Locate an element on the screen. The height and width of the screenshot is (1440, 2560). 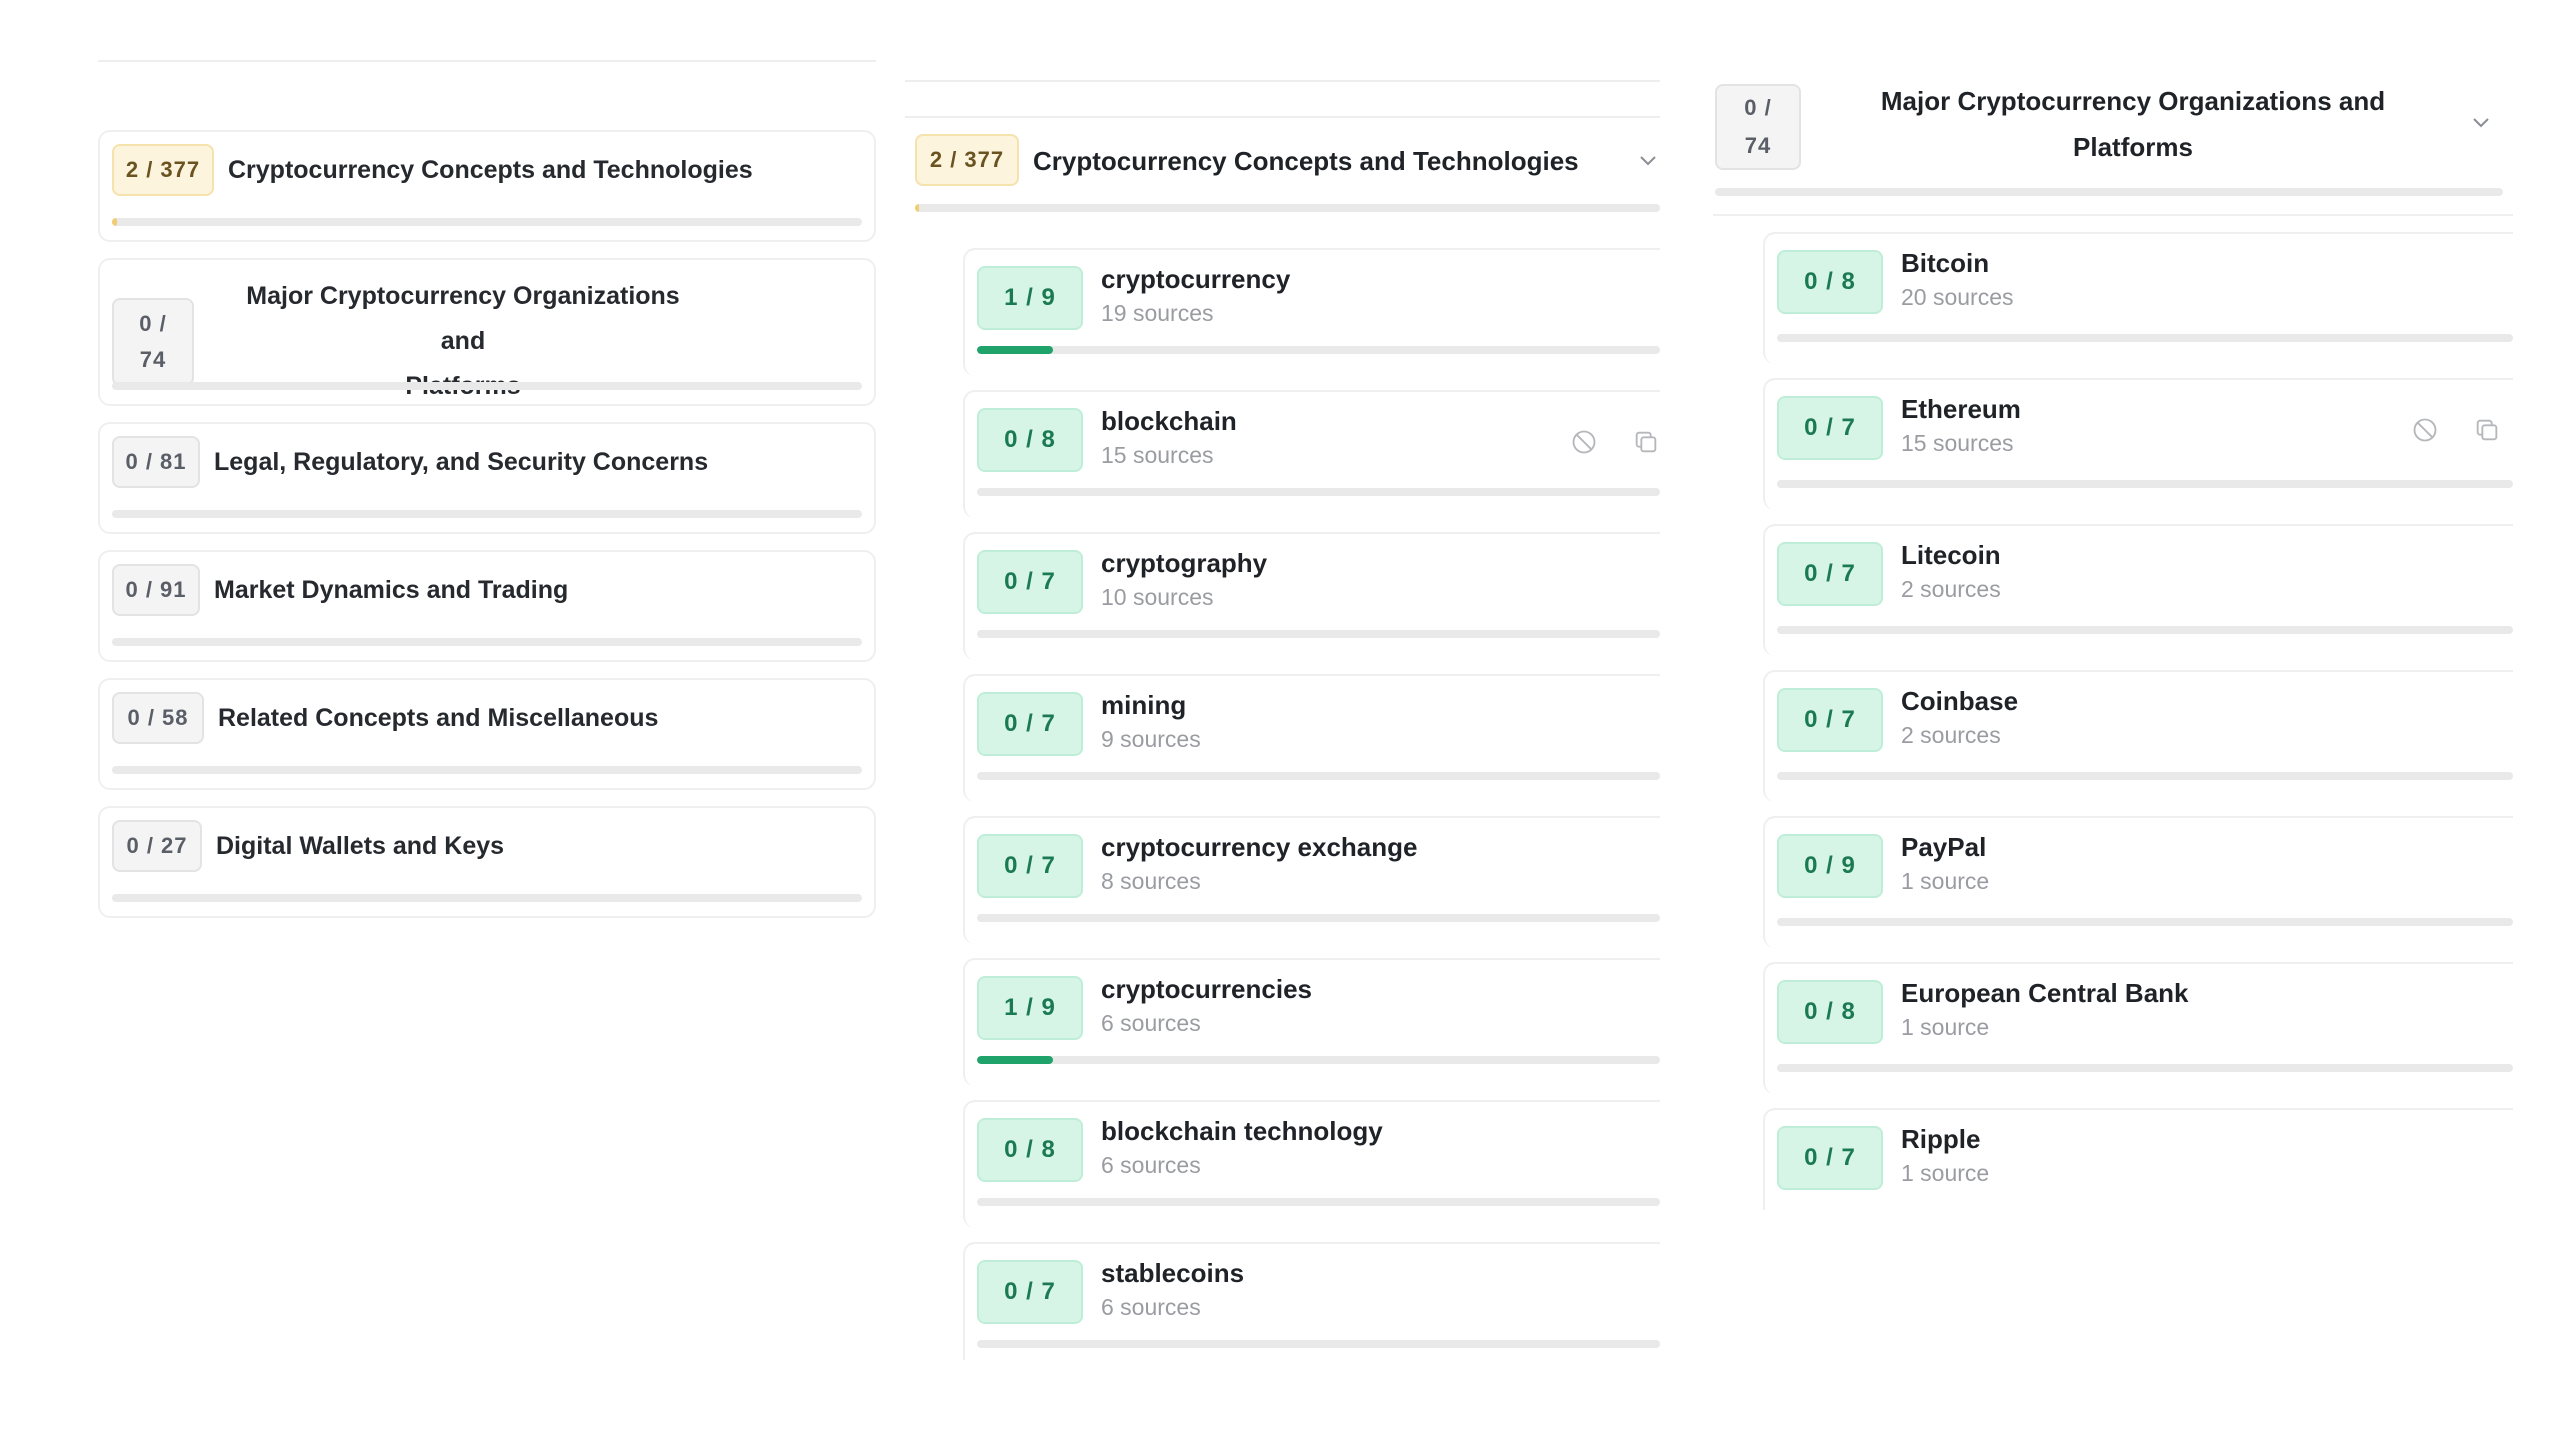
source-count: 9 sources is located at coordinates (1151, 739).